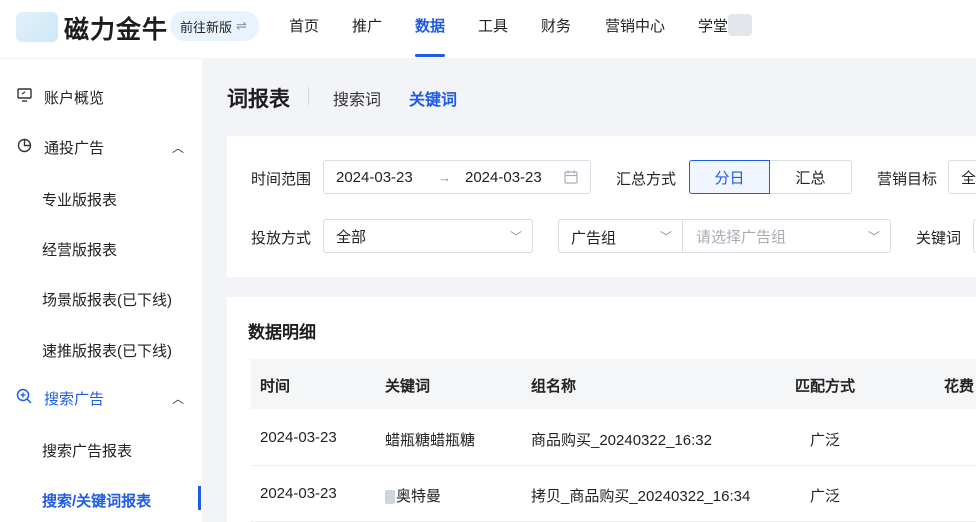 The height and width of the screenshot is (522, 976). Describe the element at coordinates (107, 299) in the screenshot. I see `sidebar-item-scene-report: 场景版报表(已下线)` at that location.